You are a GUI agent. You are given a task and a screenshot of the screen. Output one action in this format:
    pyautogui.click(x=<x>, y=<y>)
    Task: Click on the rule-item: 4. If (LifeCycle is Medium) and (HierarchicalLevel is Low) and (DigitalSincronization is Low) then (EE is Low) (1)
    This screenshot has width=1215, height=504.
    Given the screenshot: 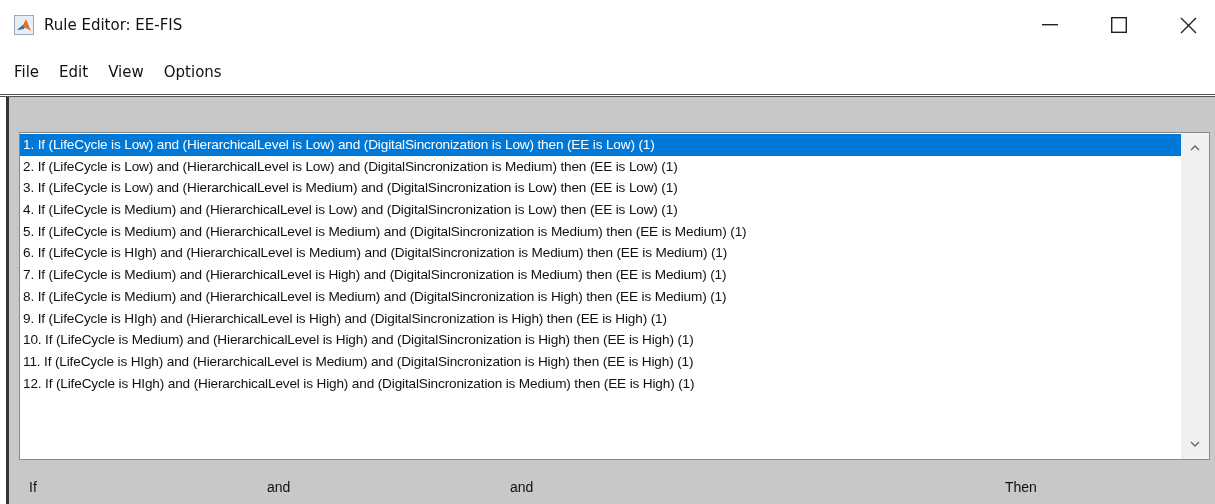 What is the action you would take?
    pyautogui.click(x=600, y=210)
    